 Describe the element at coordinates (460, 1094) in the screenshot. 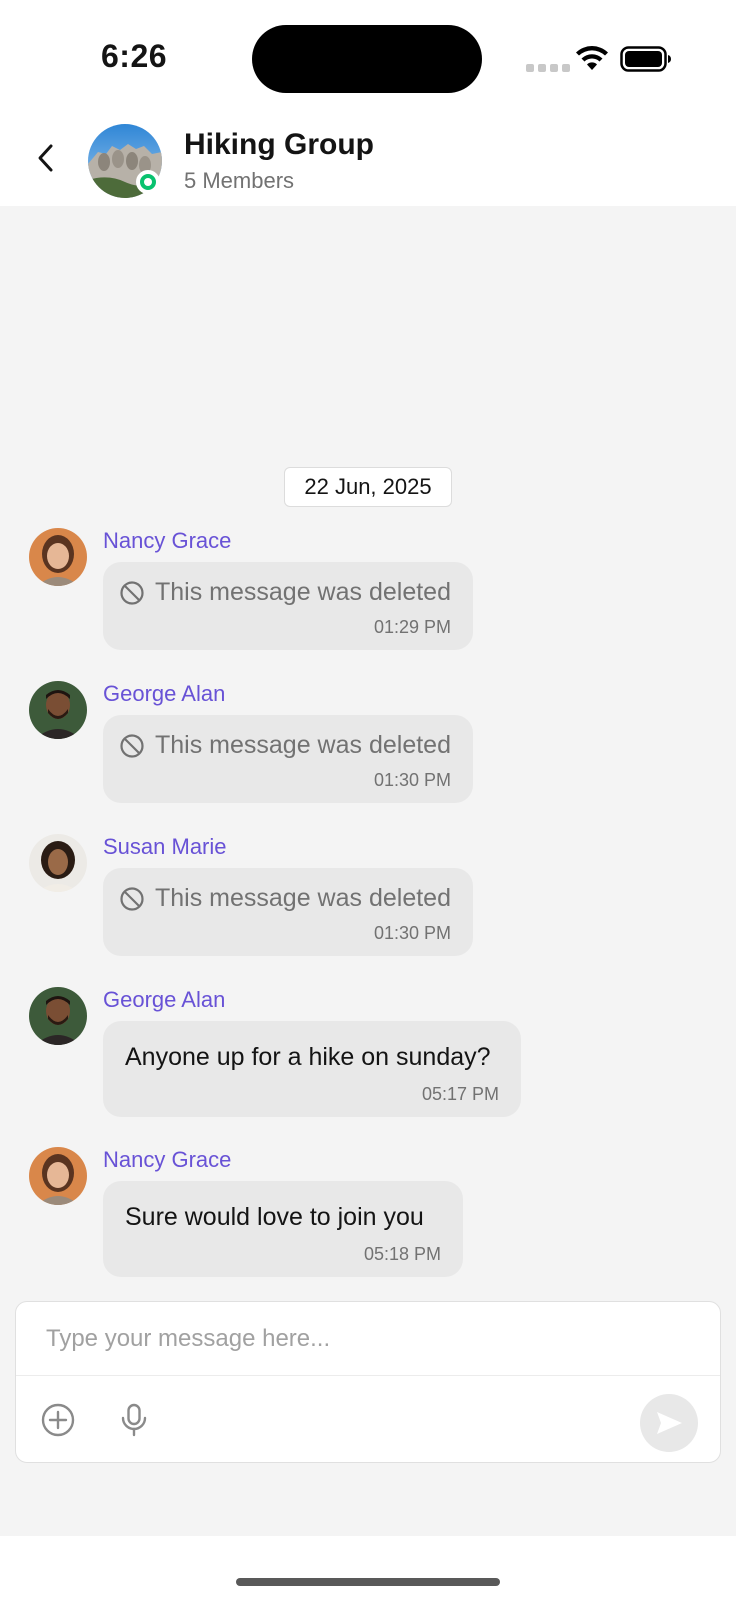

I see `message-time: 05:17 PM` at that location.